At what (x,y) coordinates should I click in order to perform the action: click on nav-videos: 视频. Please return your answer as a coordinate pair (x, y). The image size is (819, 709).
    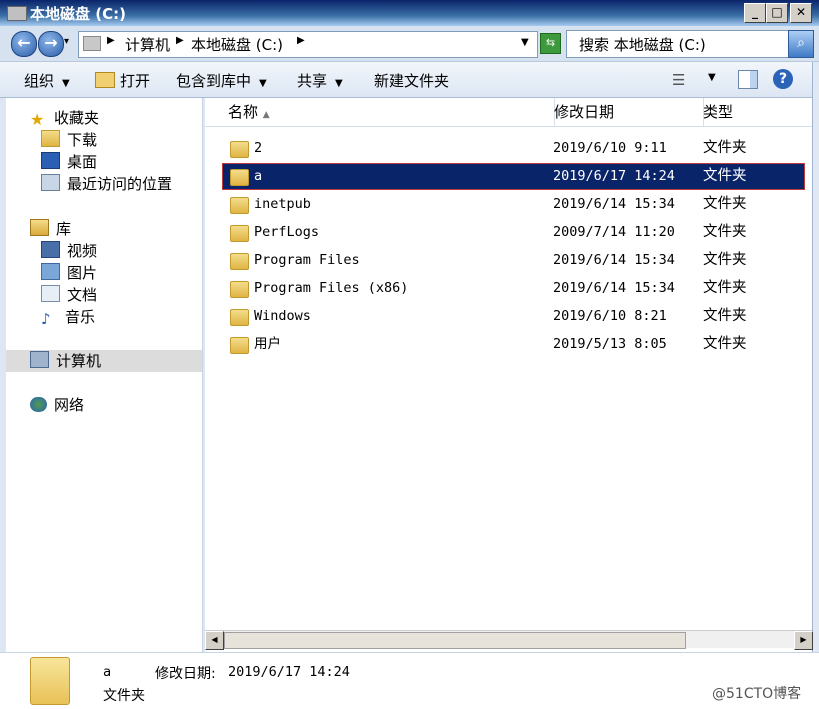
    Looking at the image, I should click on (69, 251).